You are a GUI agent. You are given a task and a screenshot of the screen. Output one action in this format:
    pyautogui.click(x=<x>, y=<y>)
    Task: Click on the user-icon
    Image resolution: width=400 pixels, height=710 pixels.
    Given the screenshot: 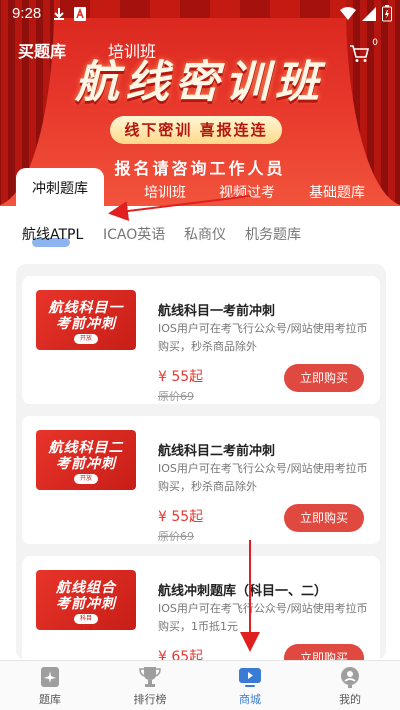 What is the action you would take?
    pyautogui.click(x=350, y=677)
    